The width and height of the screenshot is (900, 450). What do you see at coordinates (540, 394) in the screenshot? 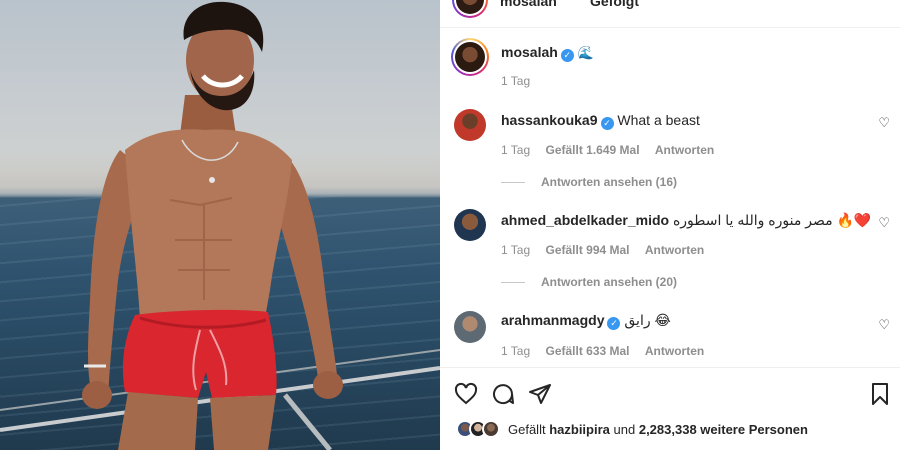
I see `share-icon` at bounding box center [540, 394].